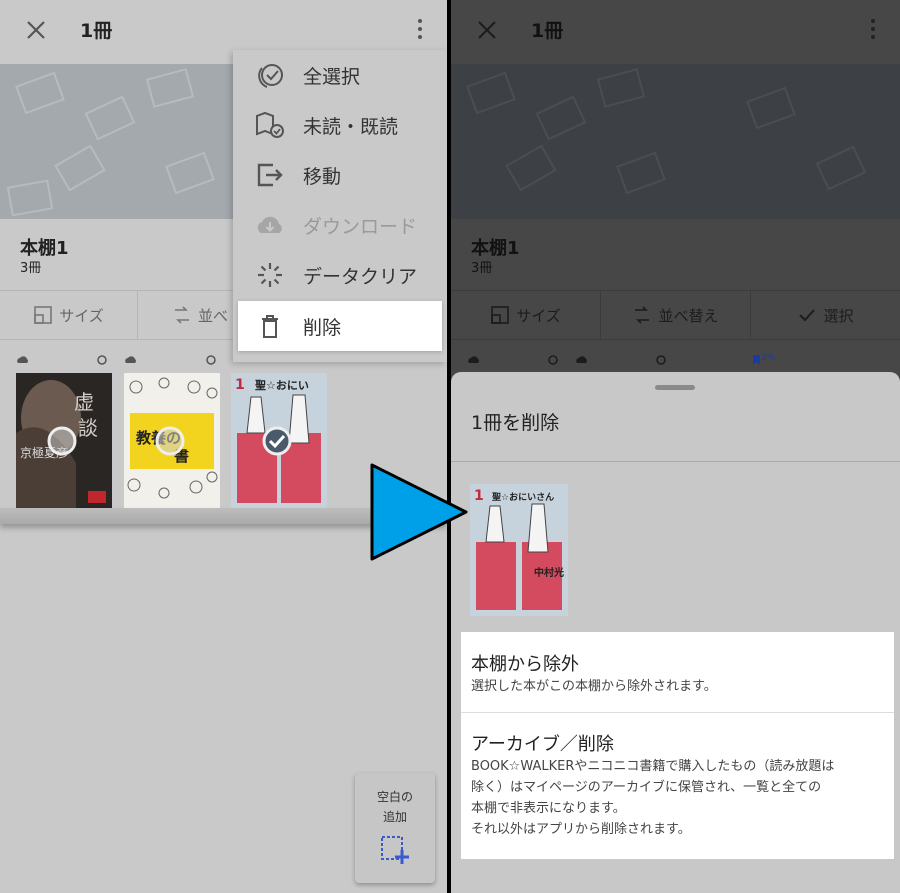  Describe the element at coordinates (675, 461) in the screenshot. I see `sheet-divider` at that location.